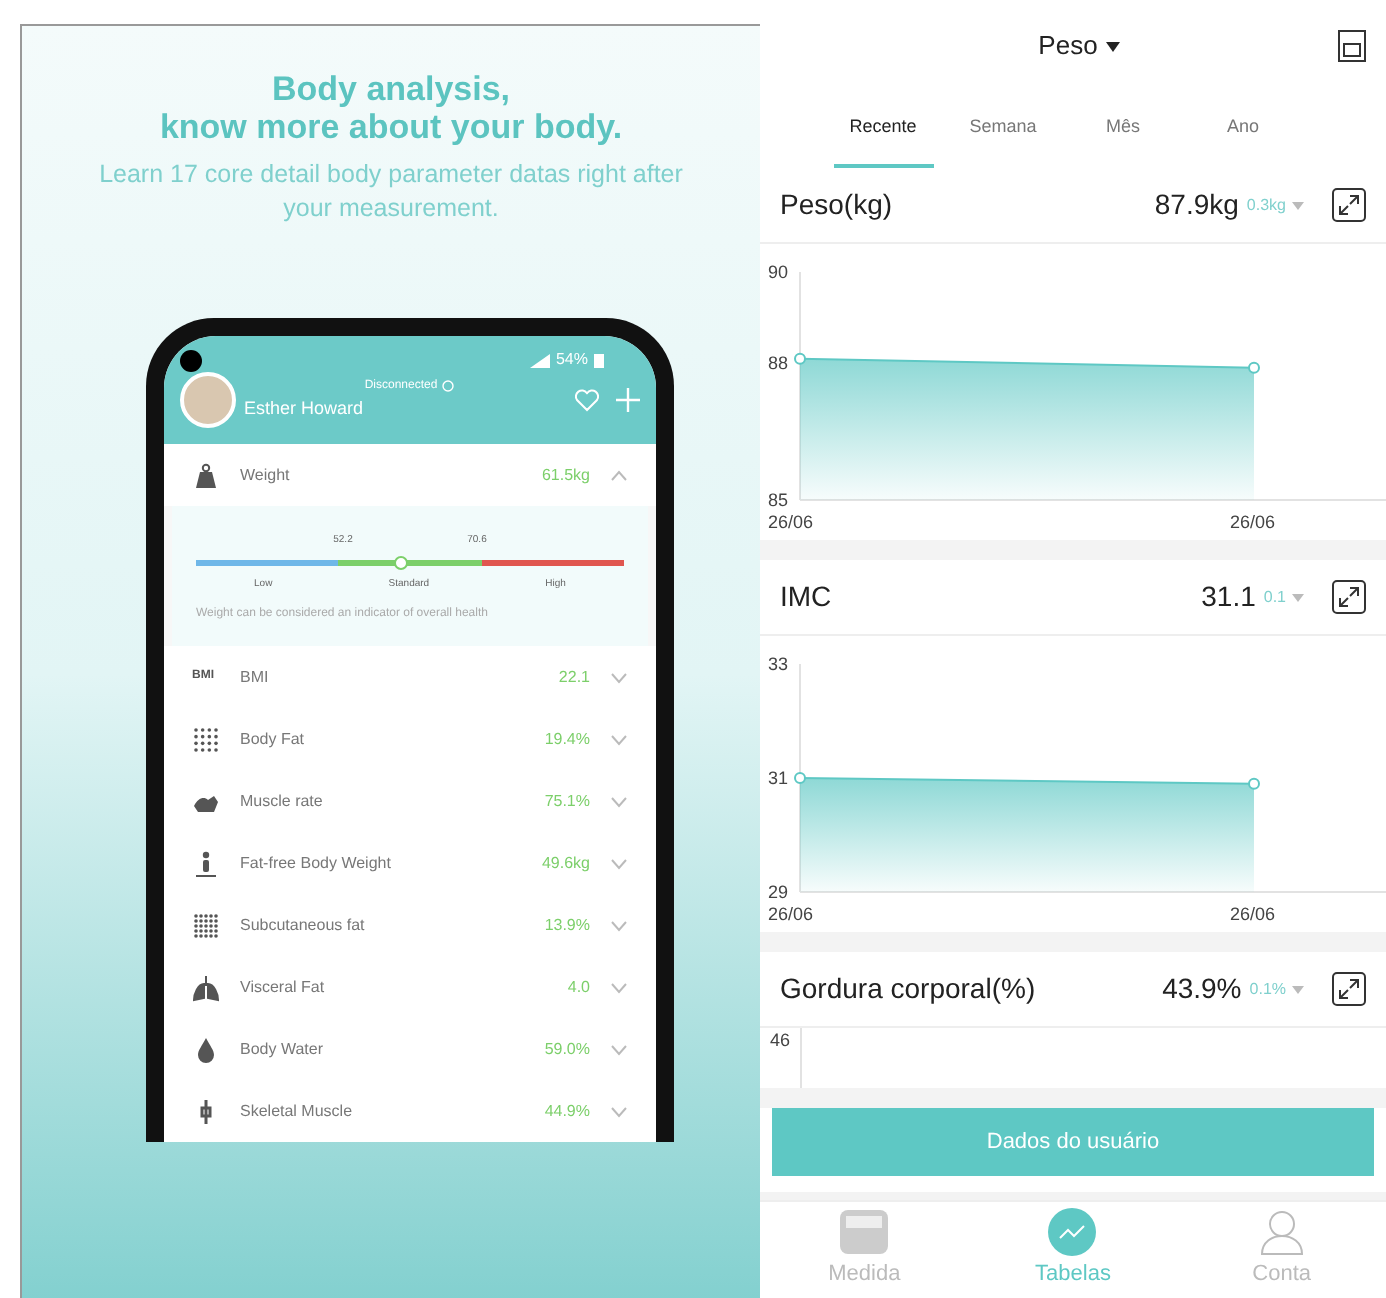  What do you see at coordinates (1123, 130) in the screenshot?
I see `period-tab: Mês` at bounding box center [1123, 130].